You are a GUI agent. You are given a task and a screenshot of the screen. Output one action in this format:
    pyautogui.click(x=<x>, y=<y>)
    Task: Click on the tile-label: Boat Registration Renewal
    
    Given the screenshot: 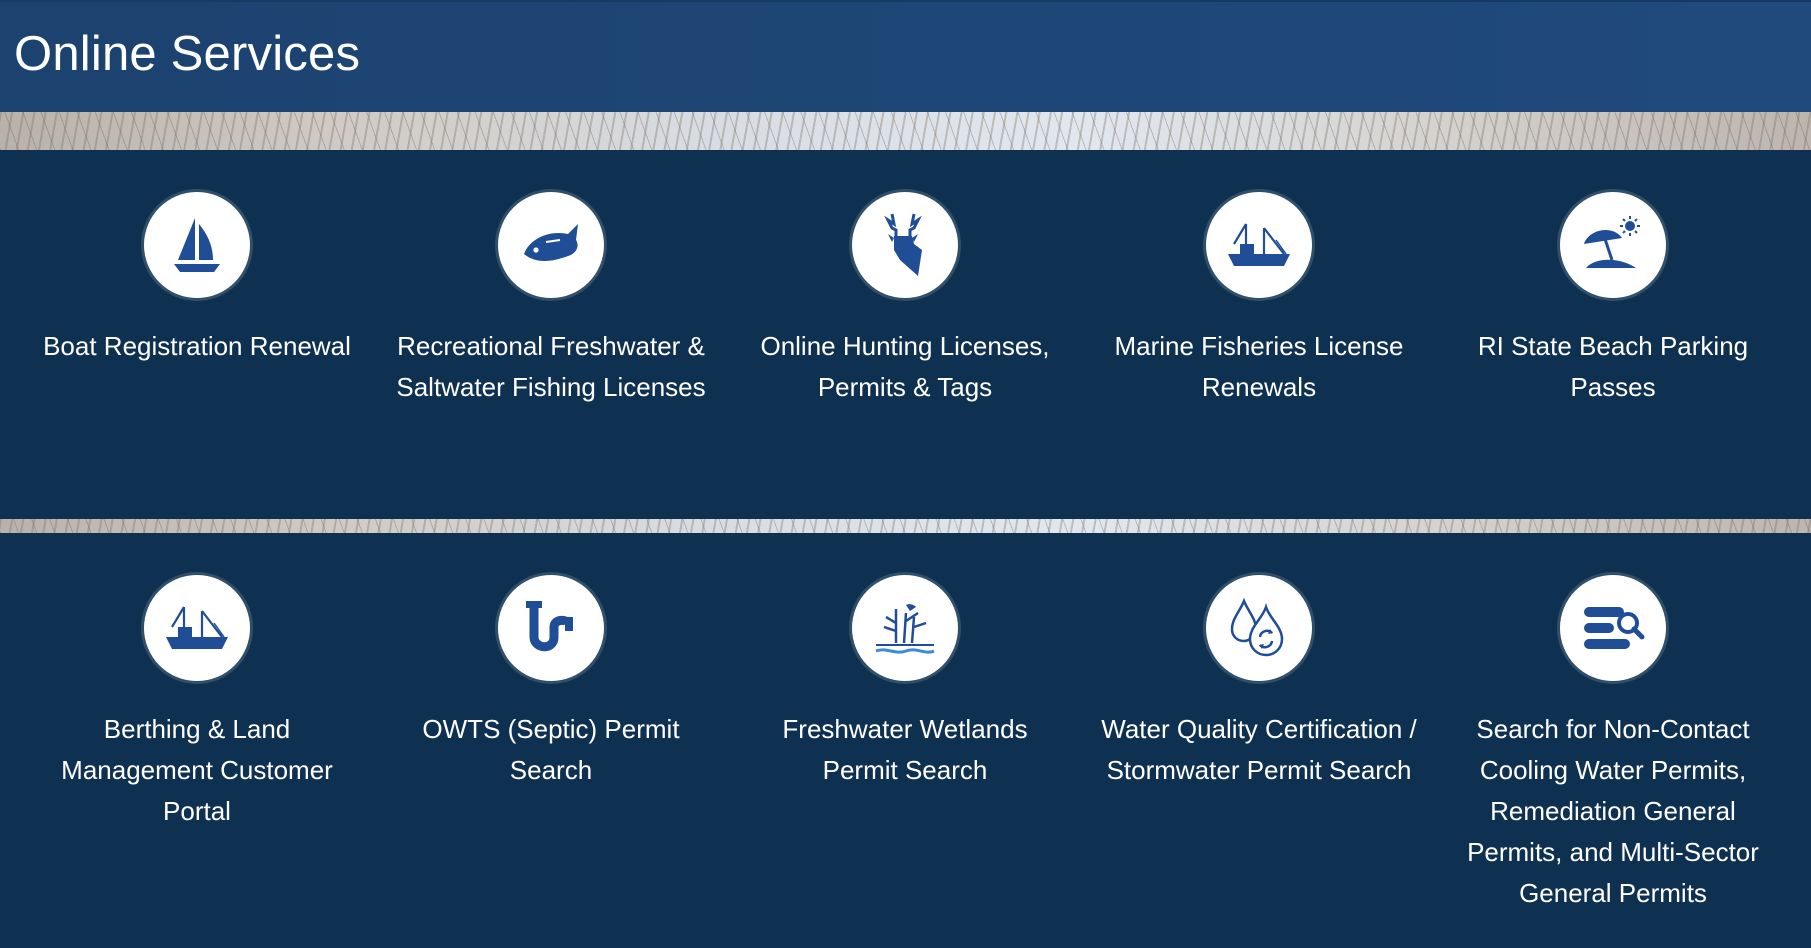 What is the action you would take?
    pyautogui.click(x=197, y=346)
    